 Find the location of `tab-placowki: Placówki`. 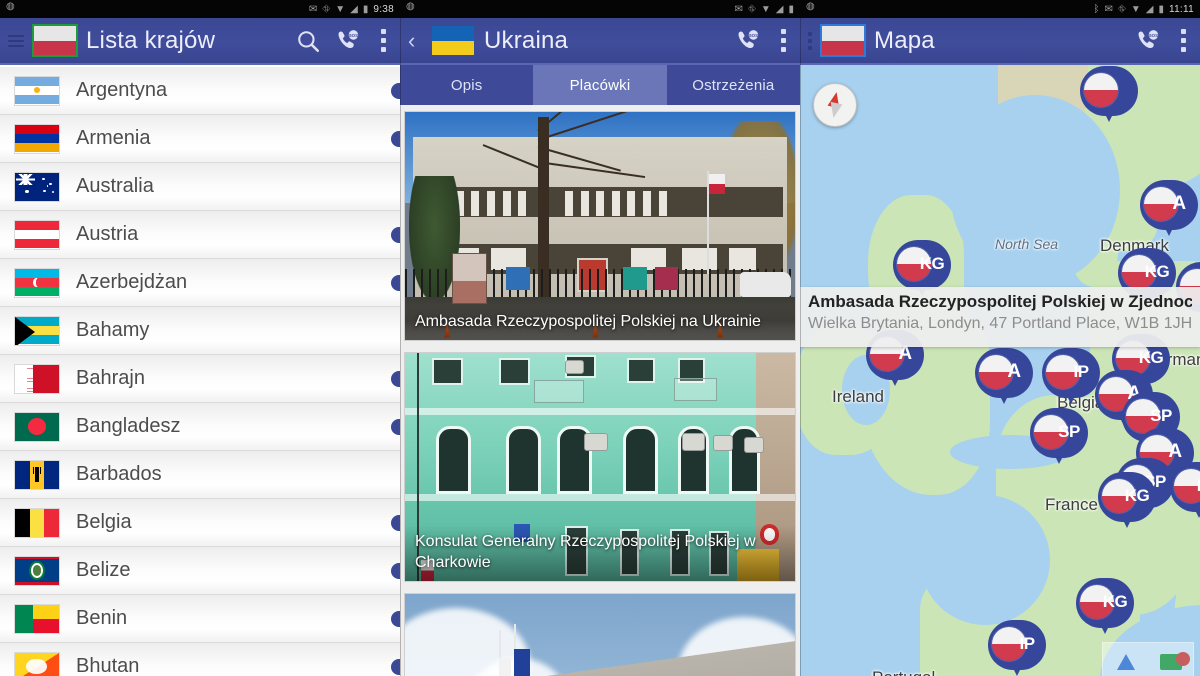

tab-placowki: Placówki is located at coordinates (600, 85).